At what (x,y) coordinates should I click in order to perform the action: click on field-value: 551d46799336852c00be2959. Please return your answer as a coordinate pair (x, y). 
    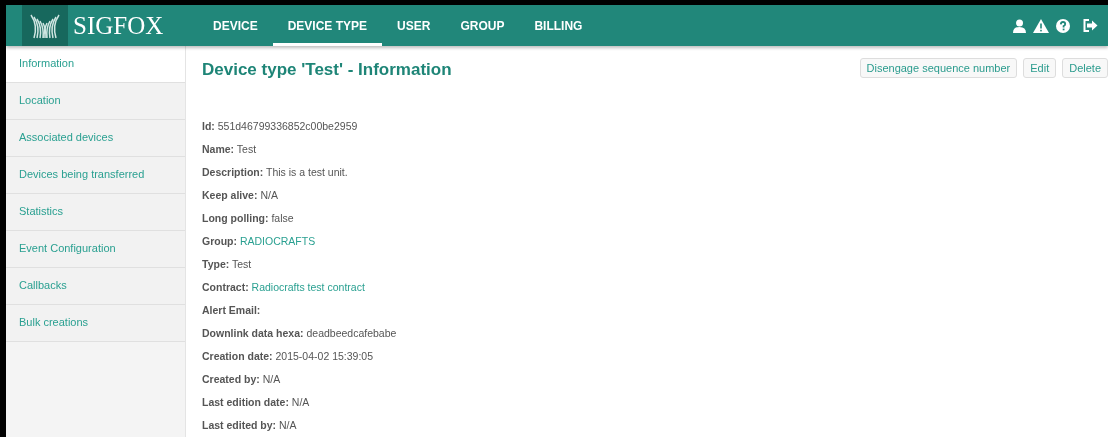
    Looking at the image, I should click on (287, 126).